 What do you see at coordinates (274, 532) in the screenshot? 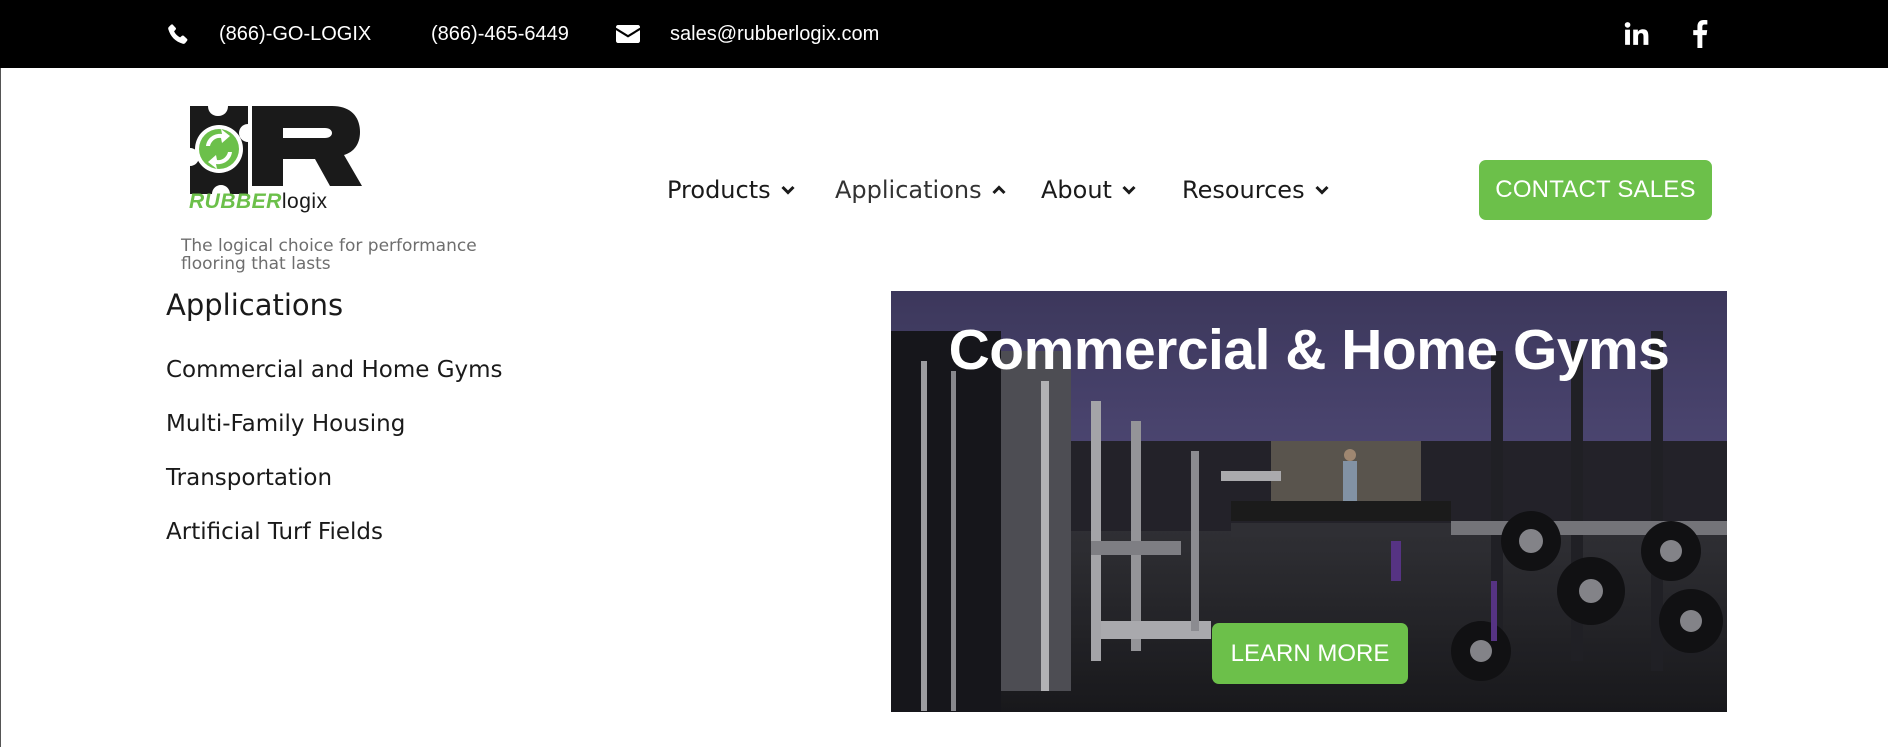
I see `dropdown-item-artificial-turf-fields: Artificial Turf Fields` at bounding box center [274, 532].